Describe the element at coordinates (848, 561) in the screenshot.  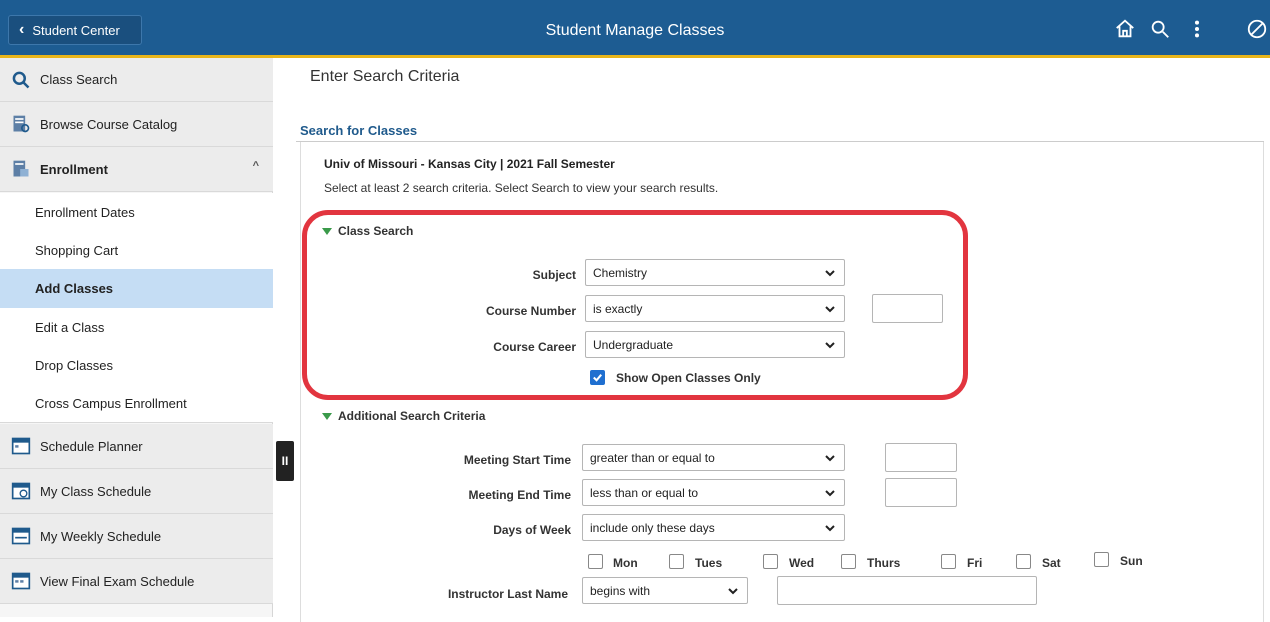
I see `day-checkbox-thurs` at that location.